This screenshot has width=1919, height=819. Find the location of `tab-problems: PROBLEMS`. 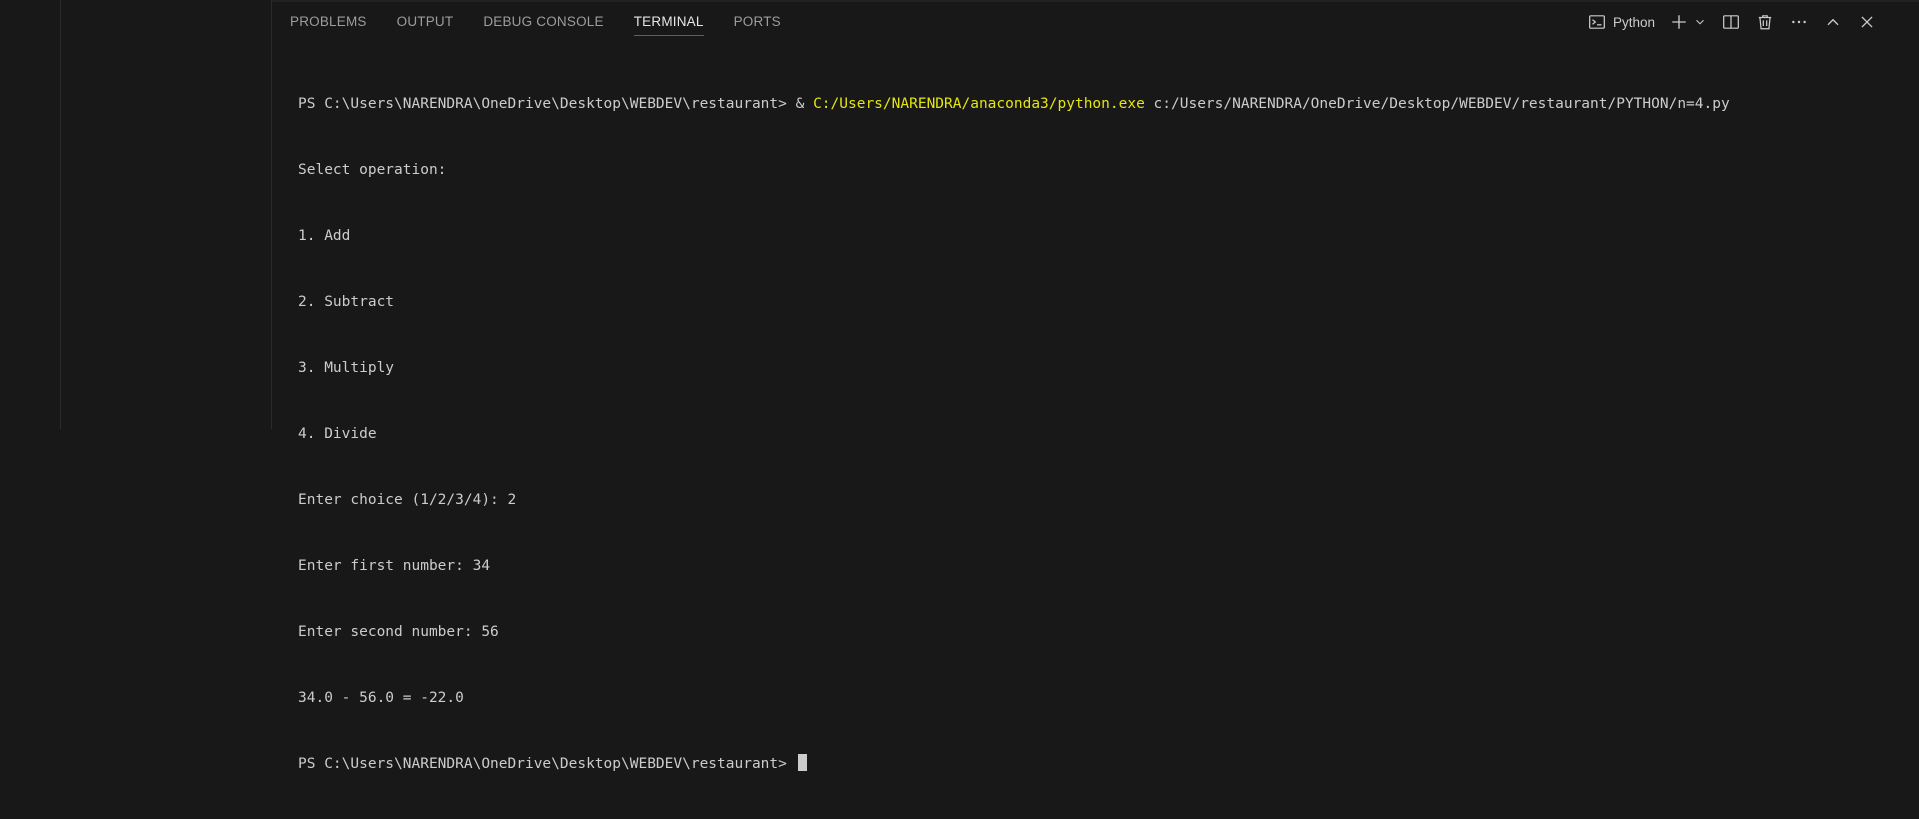

tab-problems: PROBLEMS is located at coordinates (328, 25).